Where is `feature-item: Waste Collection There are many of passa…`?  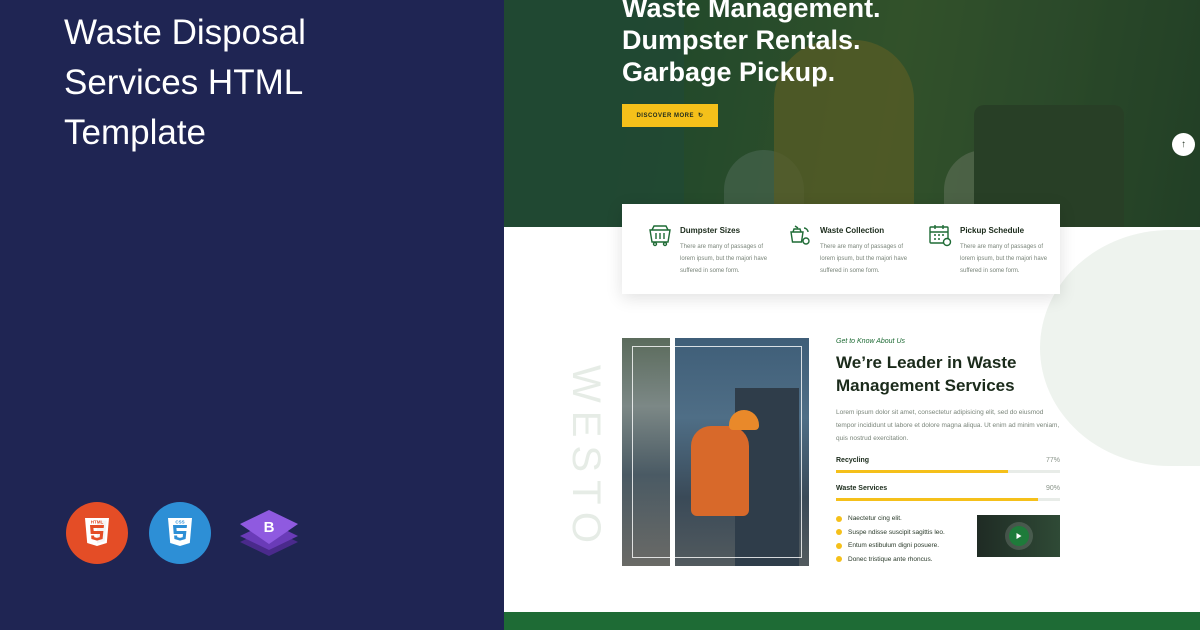 feature-item: Waste Collection There are many of passa… is located at coordinates (847, 258).